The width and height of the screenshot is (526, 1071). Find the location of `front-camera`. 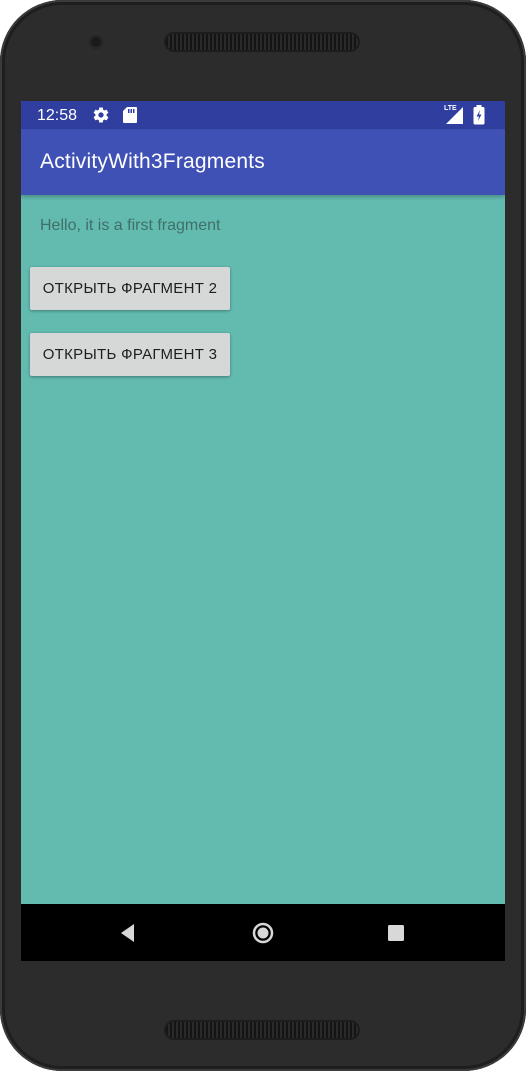

front-camera is located at coordinates (96, 42).